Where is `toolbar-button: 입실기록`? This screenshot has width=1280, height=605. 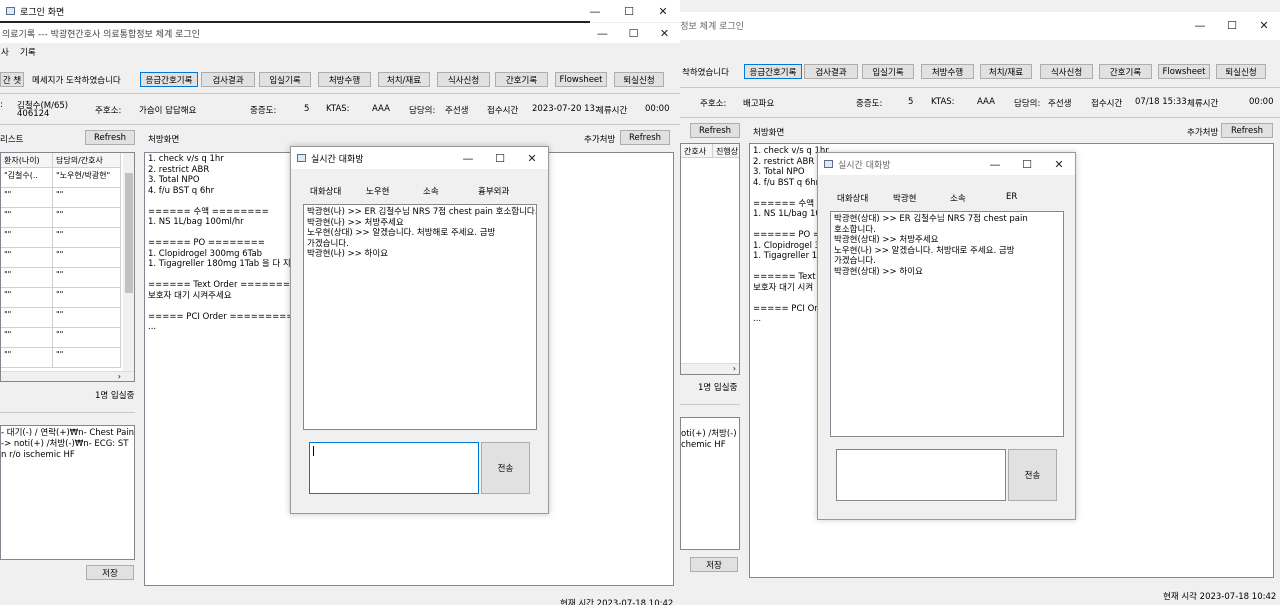 toolbar-button: 입실기록 is located at coordinates (285, 79).